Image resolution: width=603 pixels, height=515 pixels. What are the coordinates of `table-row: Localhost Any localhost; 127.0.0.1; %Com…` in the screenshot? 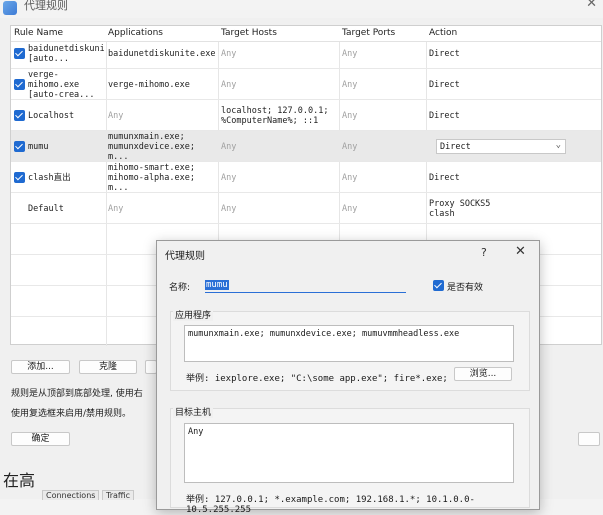 It's located at (306, 115).